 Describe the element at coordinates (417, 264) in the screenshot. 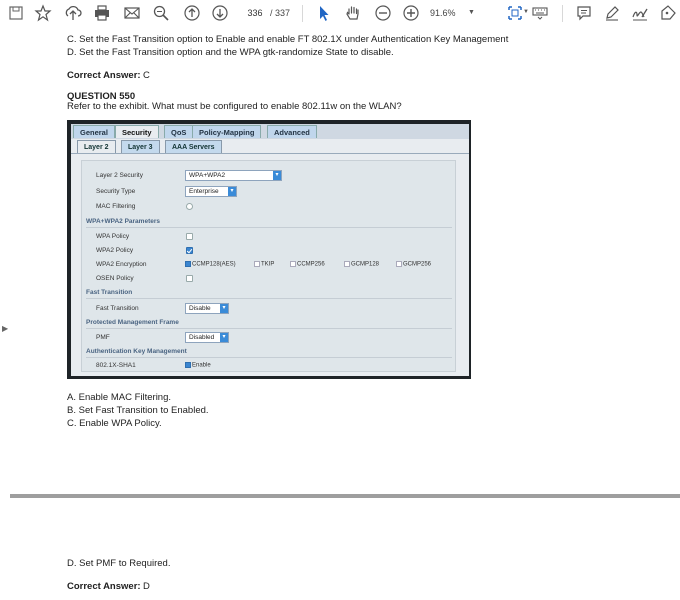

I see `encryption-option-label: GCMP256` at that location.